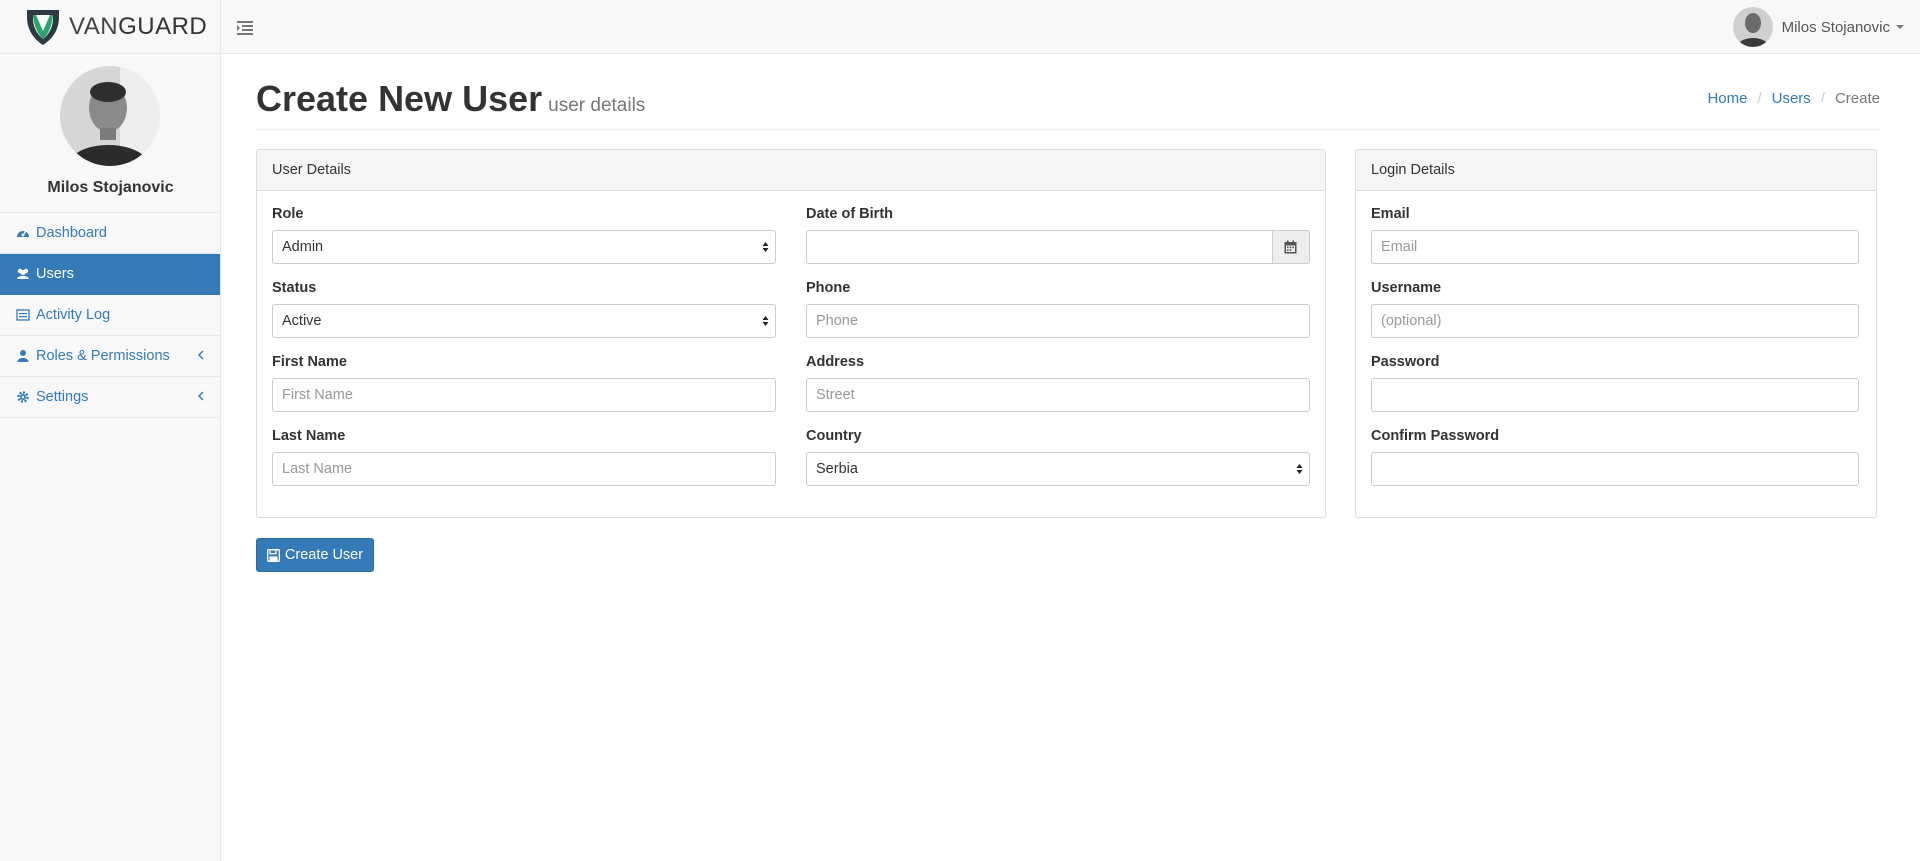 The width and height of the screenshot is (1920, 861). I want to click on save-icon, so click(273, 555).